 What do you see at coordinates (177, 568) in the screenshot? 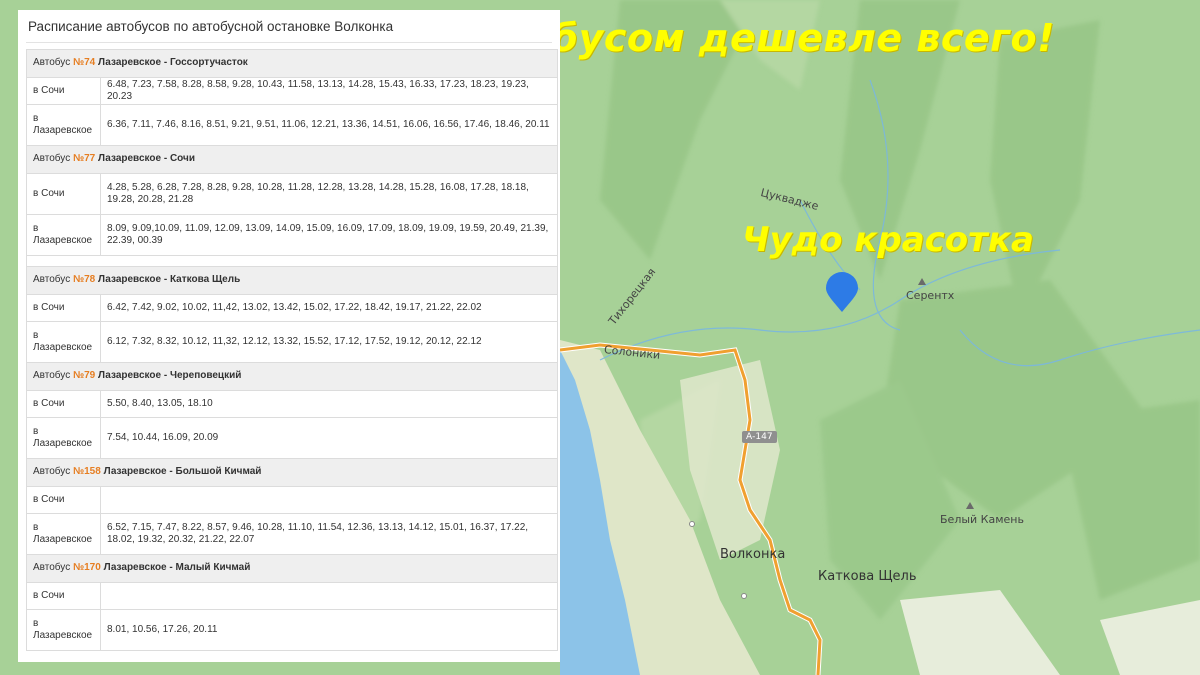
I see `route-name: Лазаревское - Малый Кичмай` at bounding box center [177, 568].